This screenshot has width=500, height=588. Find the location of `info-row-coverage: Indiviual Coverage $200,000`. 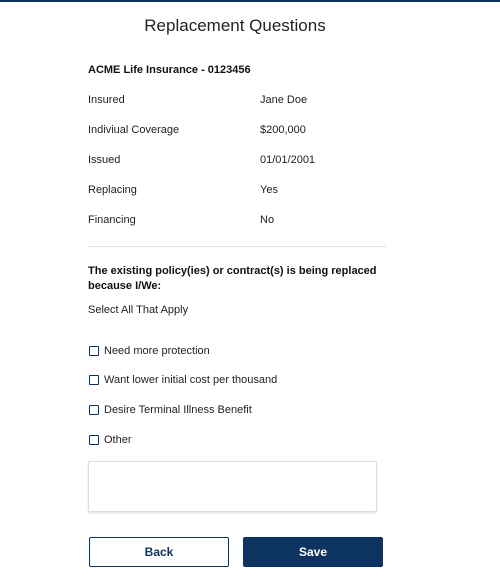

info-row-coverage: Indiviual Coverage $200,000 is located at coordinates (238, 132).